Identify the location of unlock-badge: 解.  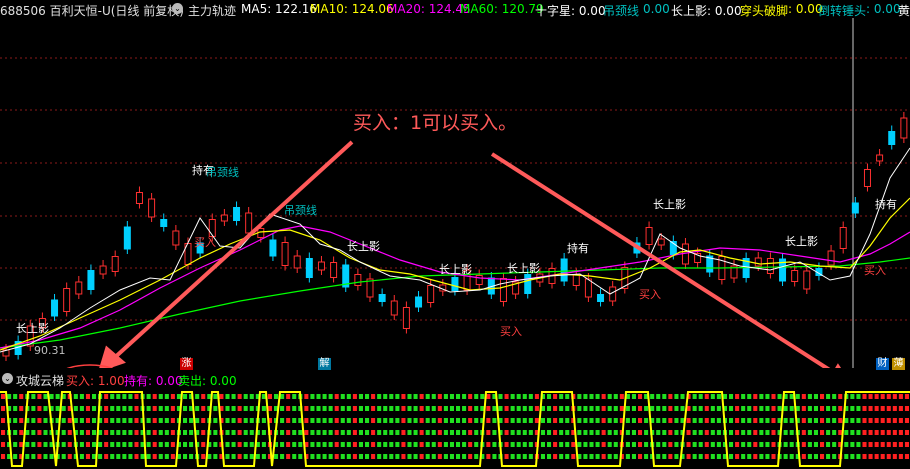
(324, 364).